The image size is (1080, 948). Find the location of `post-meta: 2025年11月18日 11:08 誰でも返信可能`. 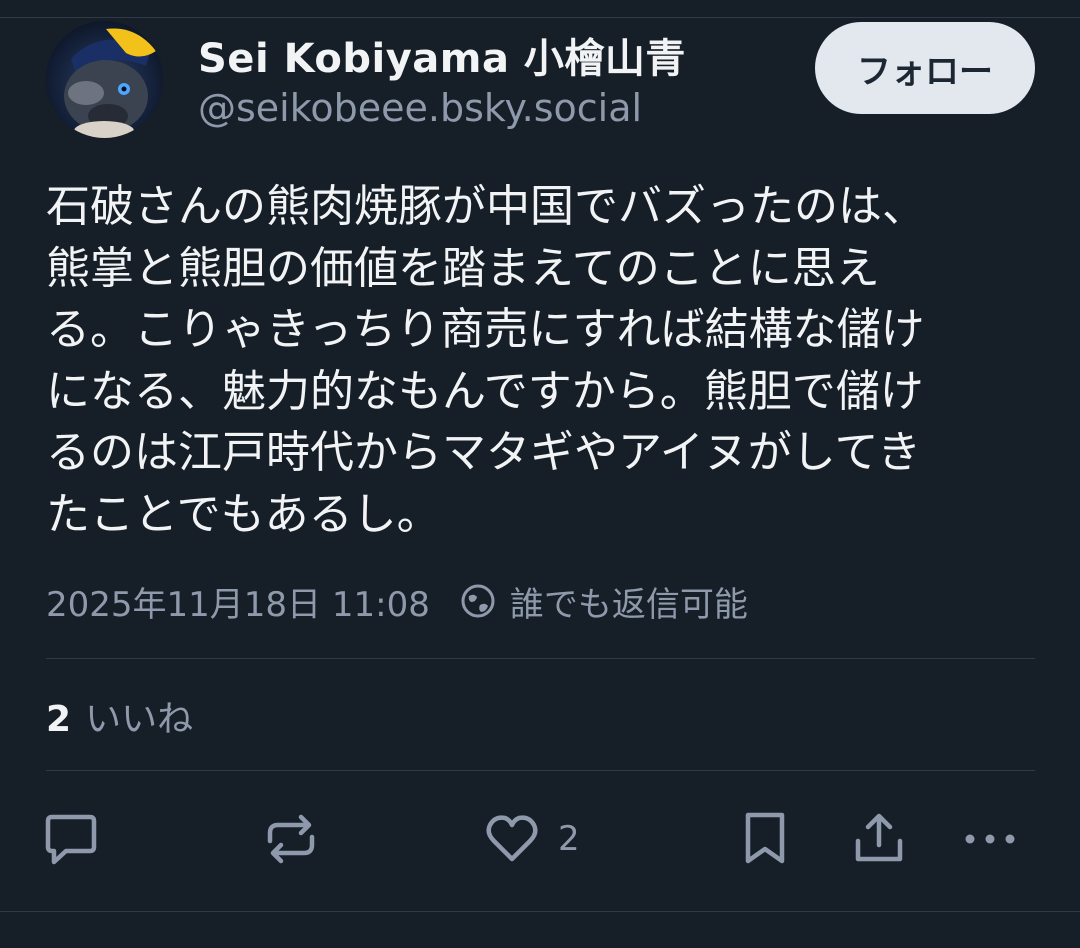

post-meta: 2025年11月18日 11:08 誰でも返信可能 is located at coordinates (397, 601).